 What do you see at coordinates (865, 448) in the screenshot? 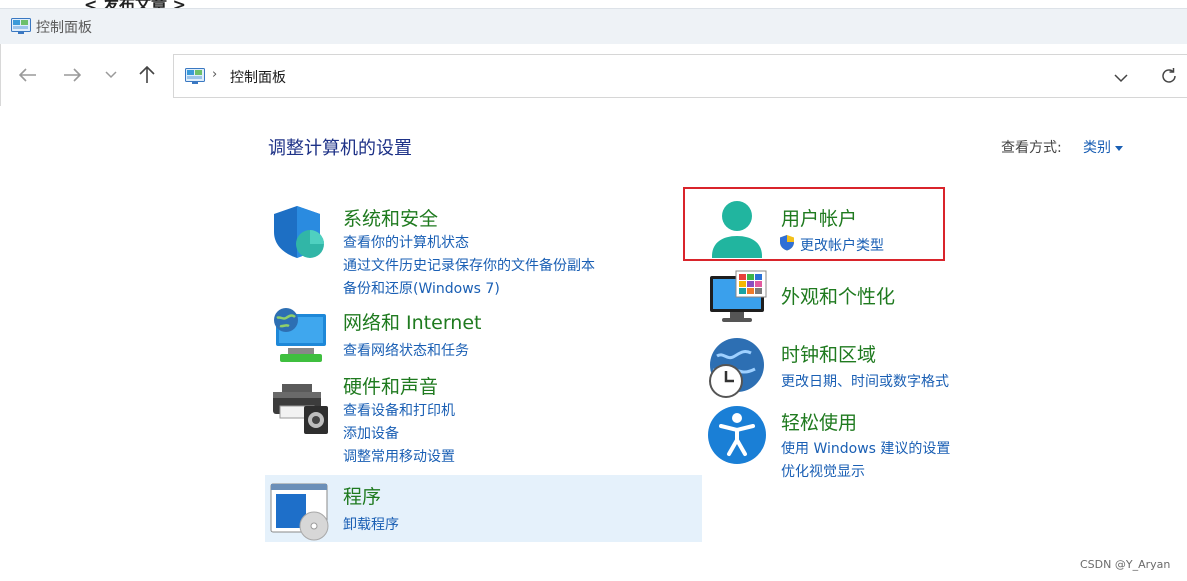
I see `category-link: 使用 Windows 建议的设置` at bounding box center [865, 448].